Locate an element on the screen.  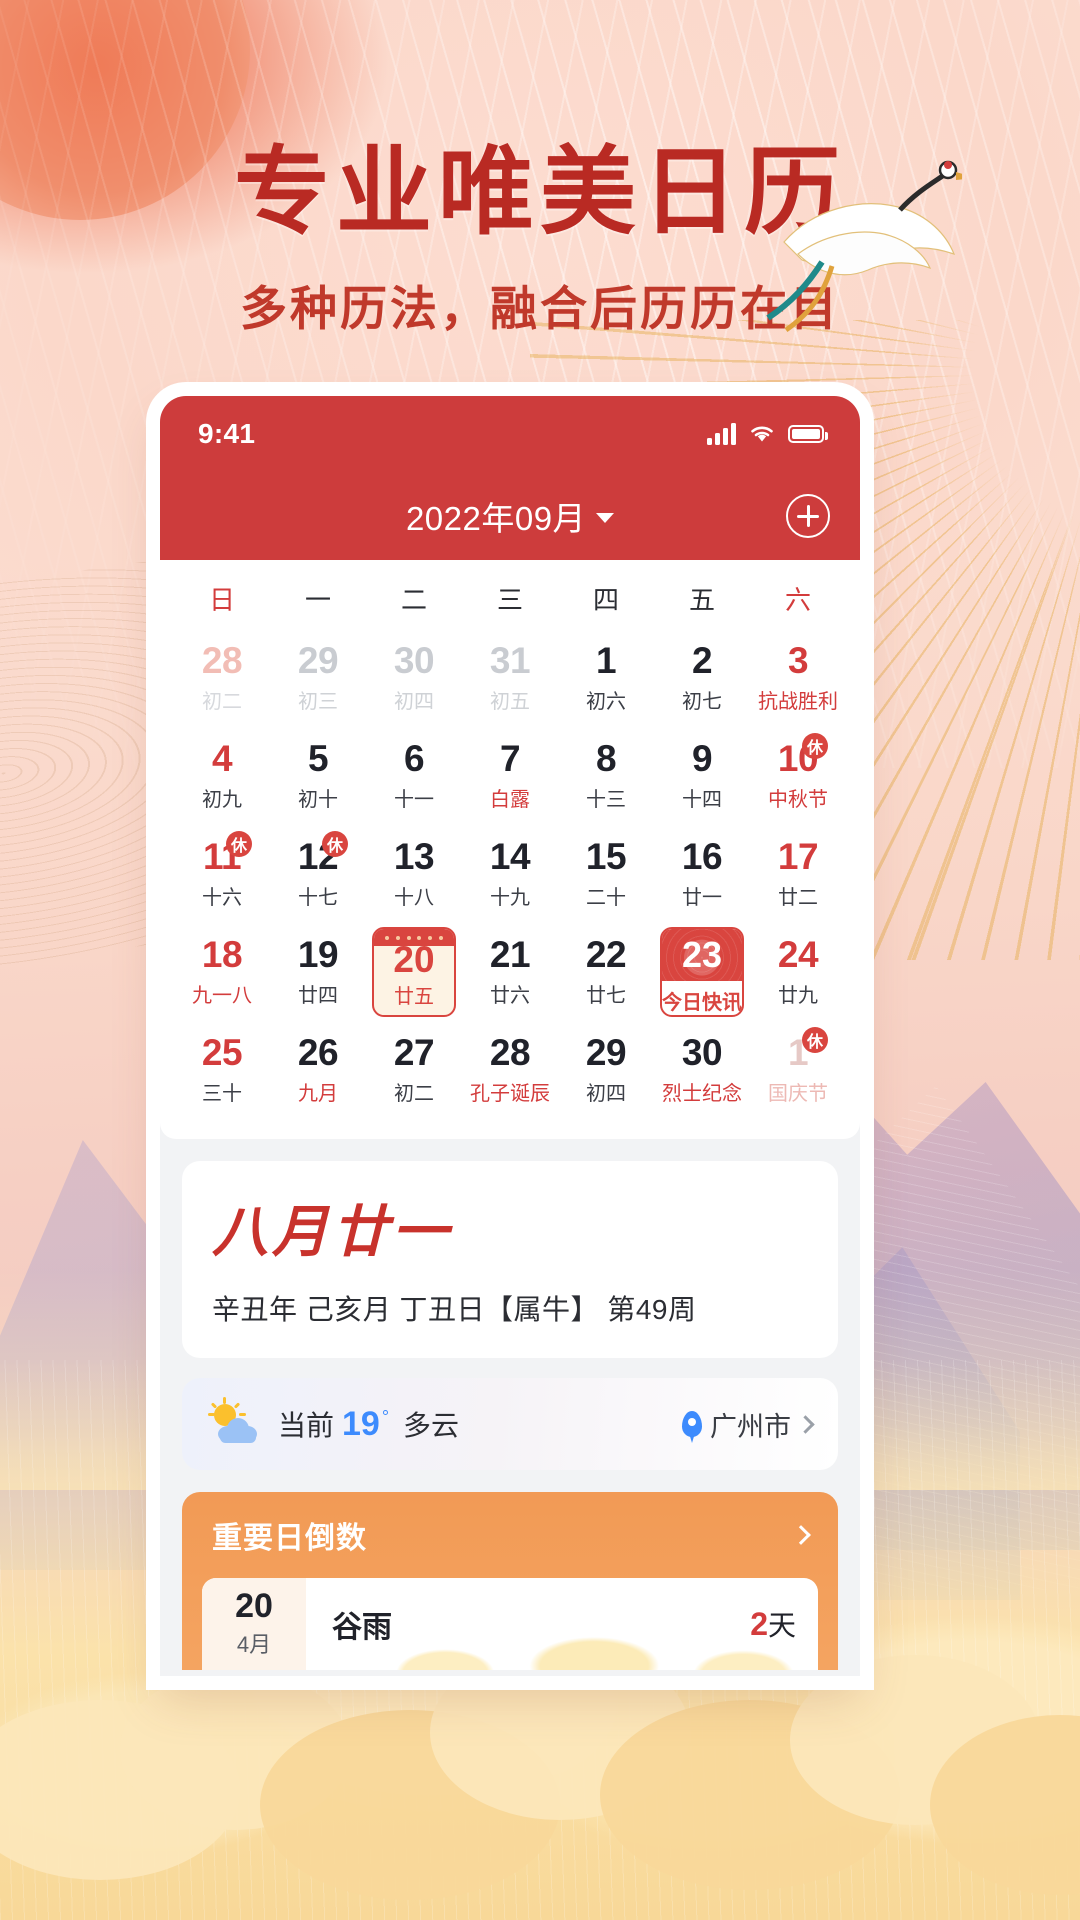
calendar-day-16: 16 廿一 is located at coordinates (702, 874).